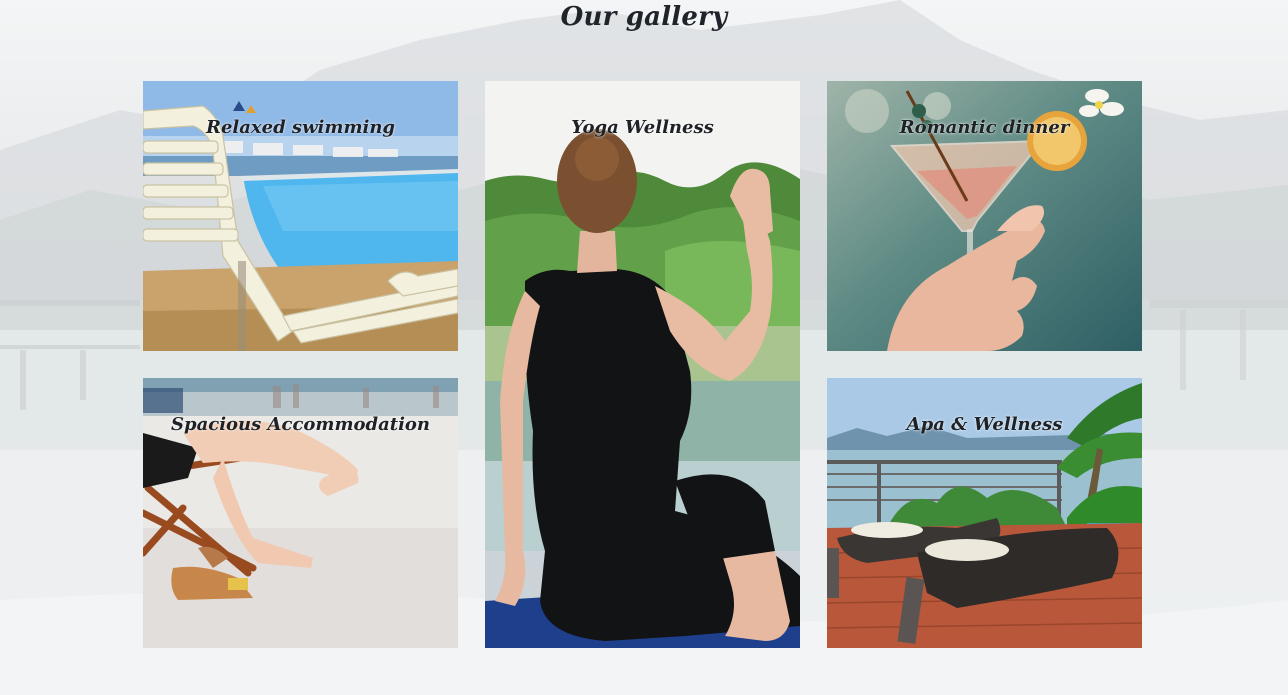 This screenshot has width=1288, height=695. Describe the element at coordinates (984, 424) in the screenshot. I see `gallery-caption: Apa & Wellness` at that location.